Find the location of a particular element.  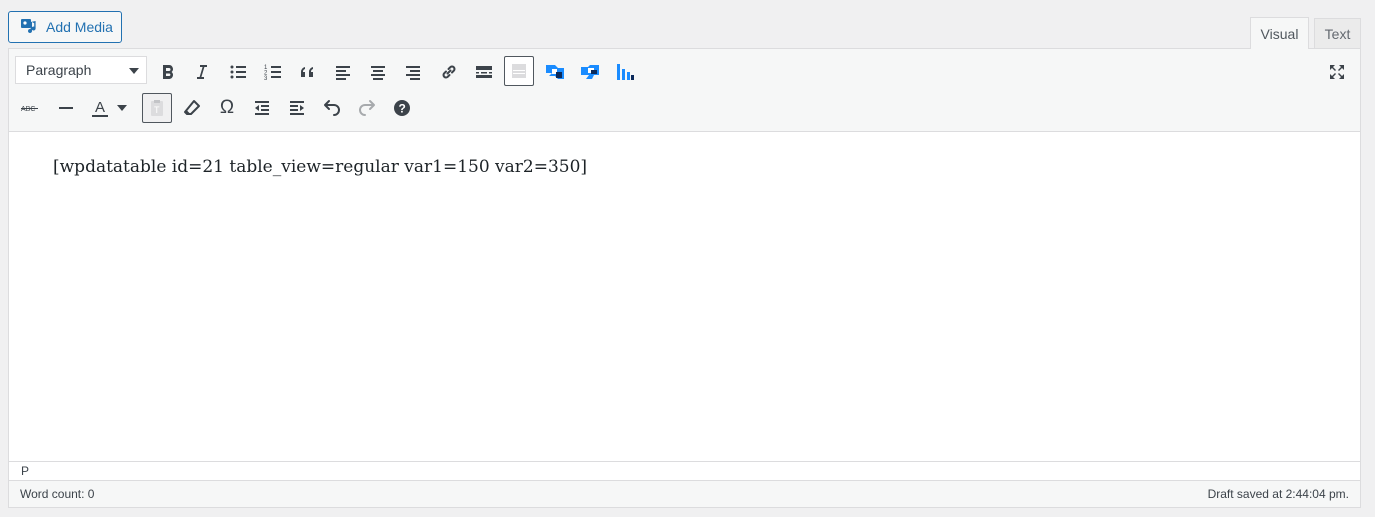

paste-as-text-button: T is located at coordinates (157, 108).